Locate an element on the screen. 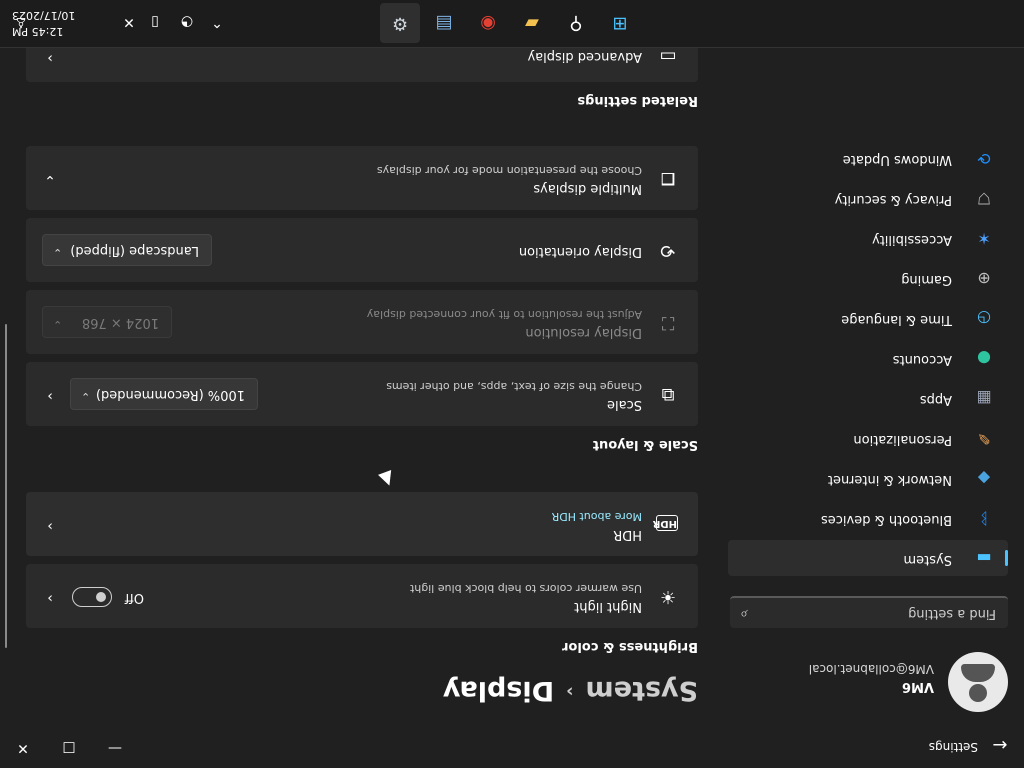  accessibility-icon: ✶ is located at coordinates (984, 238).